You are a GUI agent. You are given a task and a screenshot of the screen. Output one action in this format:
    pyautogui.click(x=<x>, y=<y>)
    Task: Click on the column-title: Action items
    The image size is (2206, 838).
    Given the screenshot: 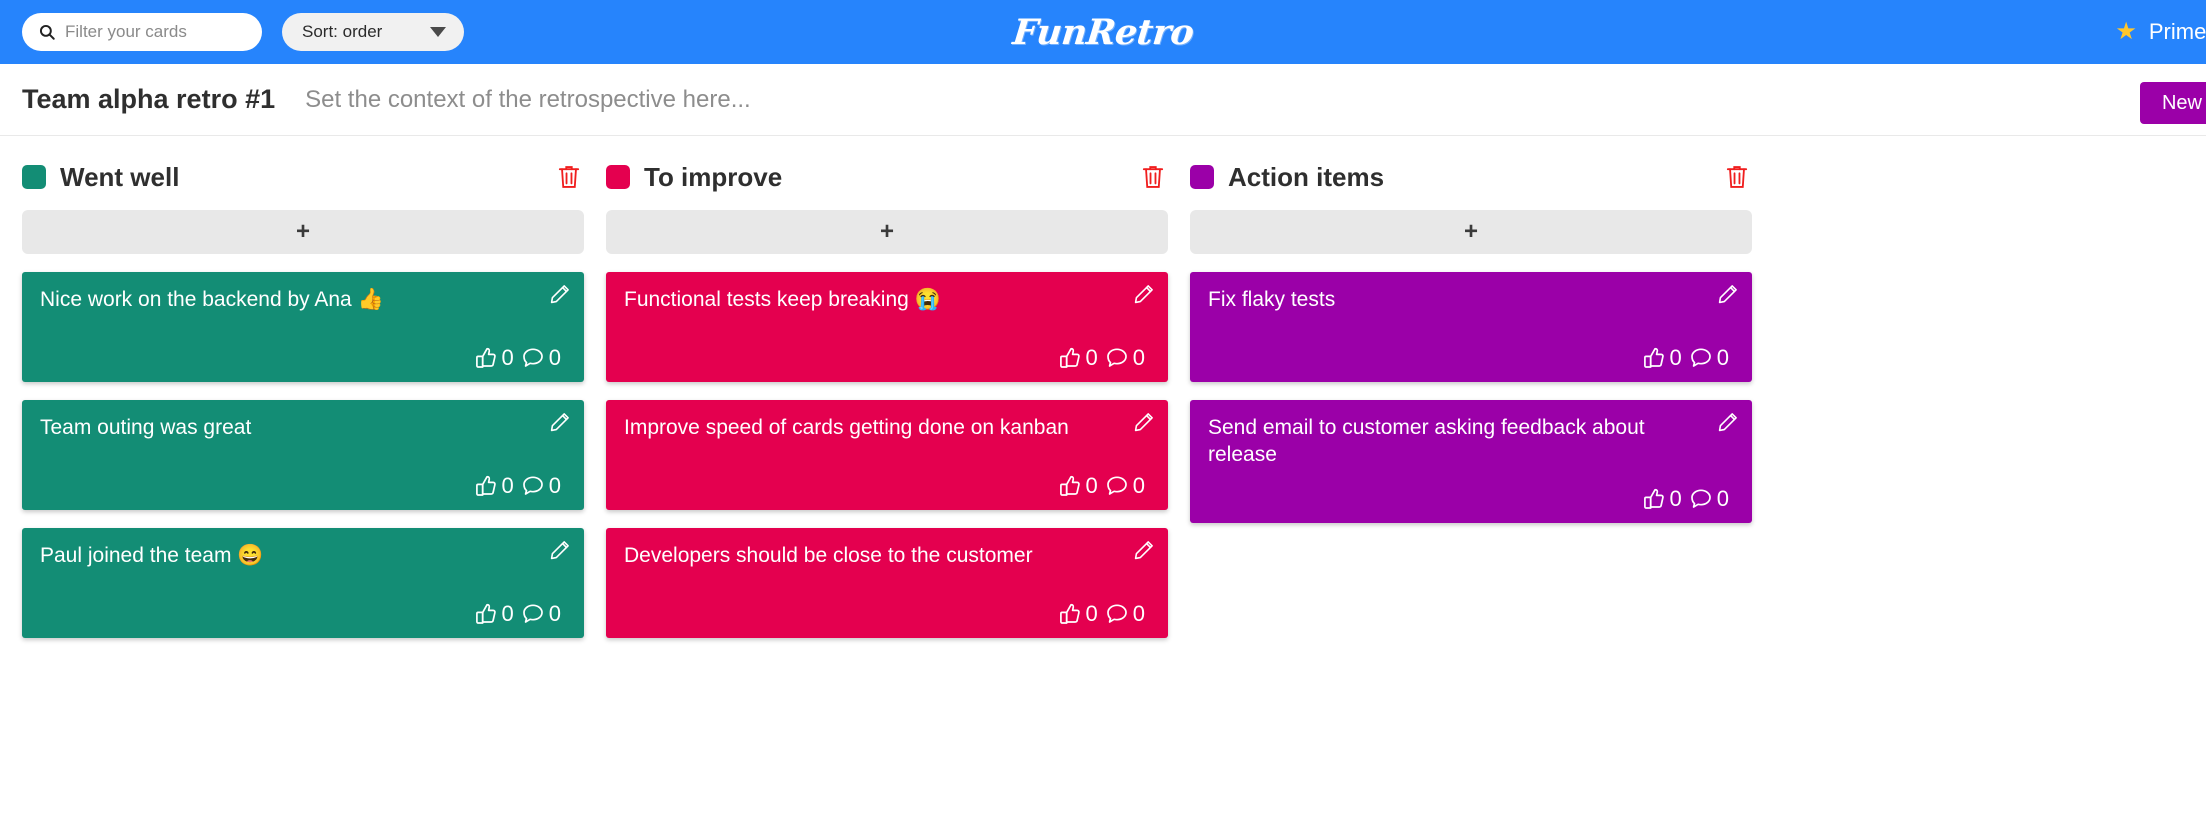 What is the action you would take?
    pyautogui.click(x=1306, y=177)
    